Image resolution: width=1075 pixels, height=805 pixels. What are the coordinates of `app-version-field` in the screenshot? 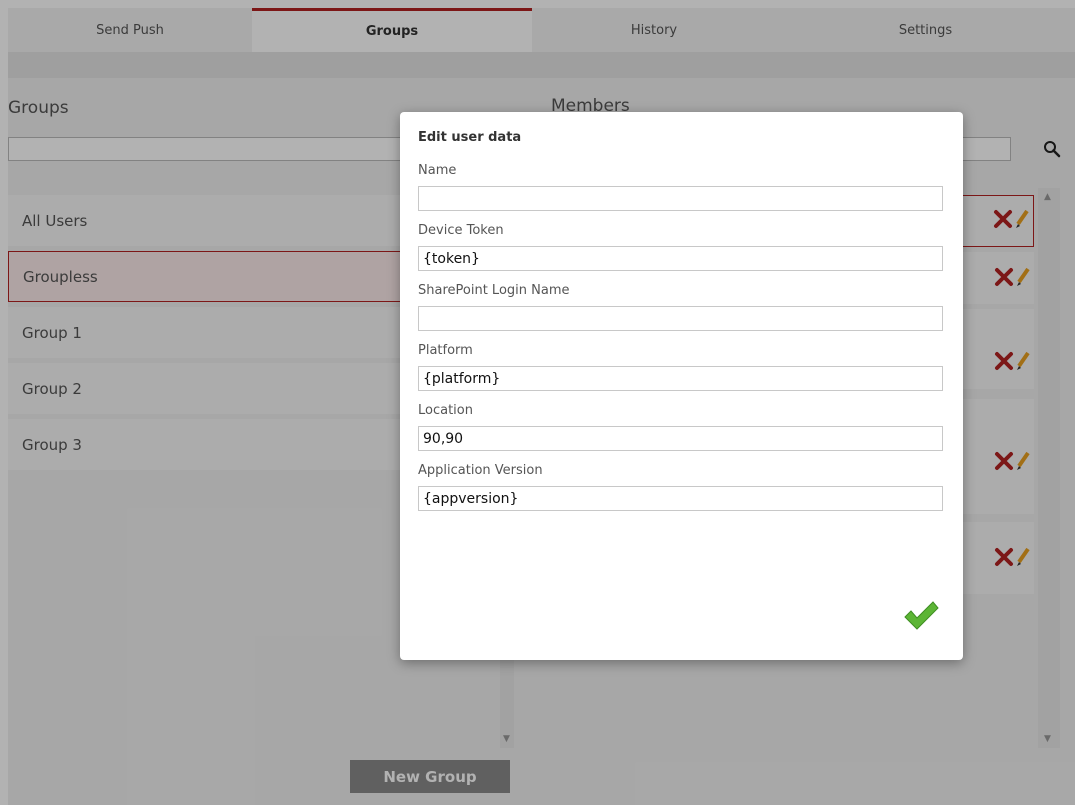 It's located at (680, 498).